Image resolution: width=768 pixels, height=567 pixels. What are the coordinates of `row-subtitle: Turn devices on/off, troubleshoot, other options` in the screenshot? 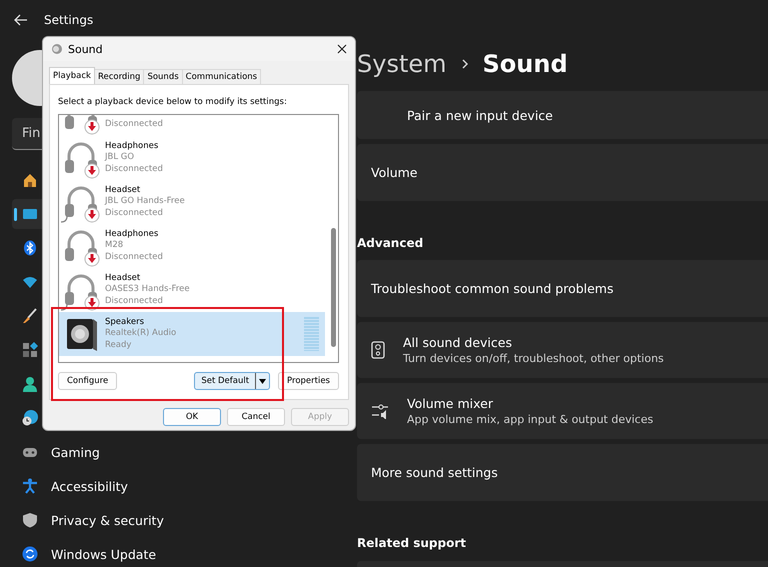 It's located at (533, 358).